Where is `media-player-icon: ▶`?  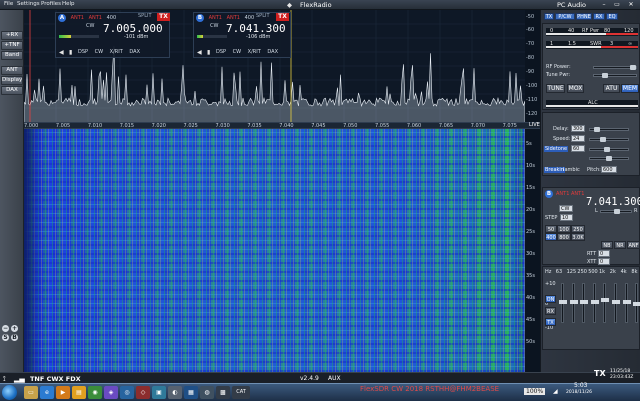 media-player-icon: ▶ is located at coordinates (63, 392).